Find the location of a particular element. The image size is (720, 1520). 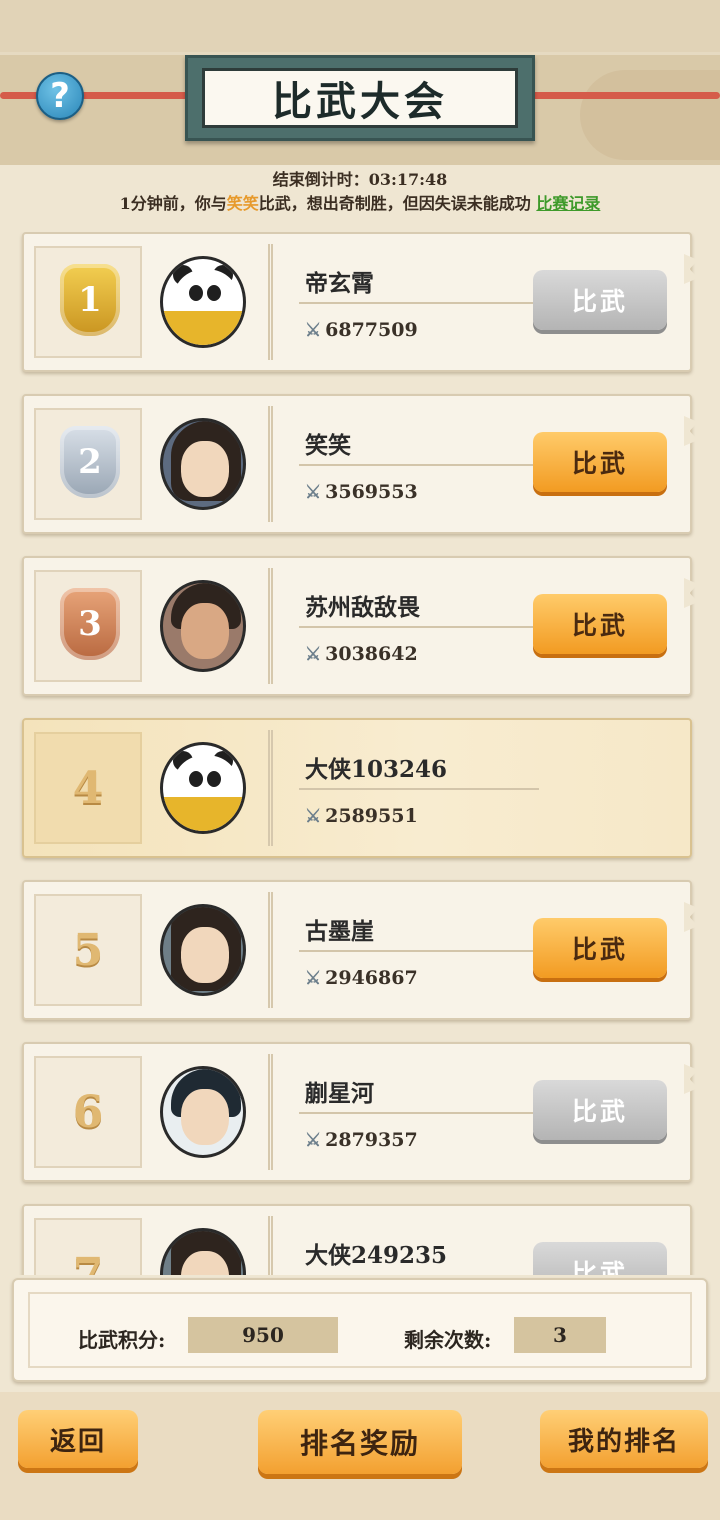

rank-box: 4 is located at coordinates (88, 788).